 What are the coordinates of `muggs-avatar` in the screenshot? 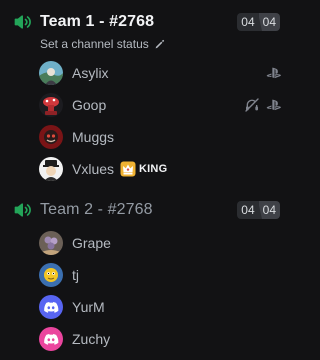 It's located at (51, 137).